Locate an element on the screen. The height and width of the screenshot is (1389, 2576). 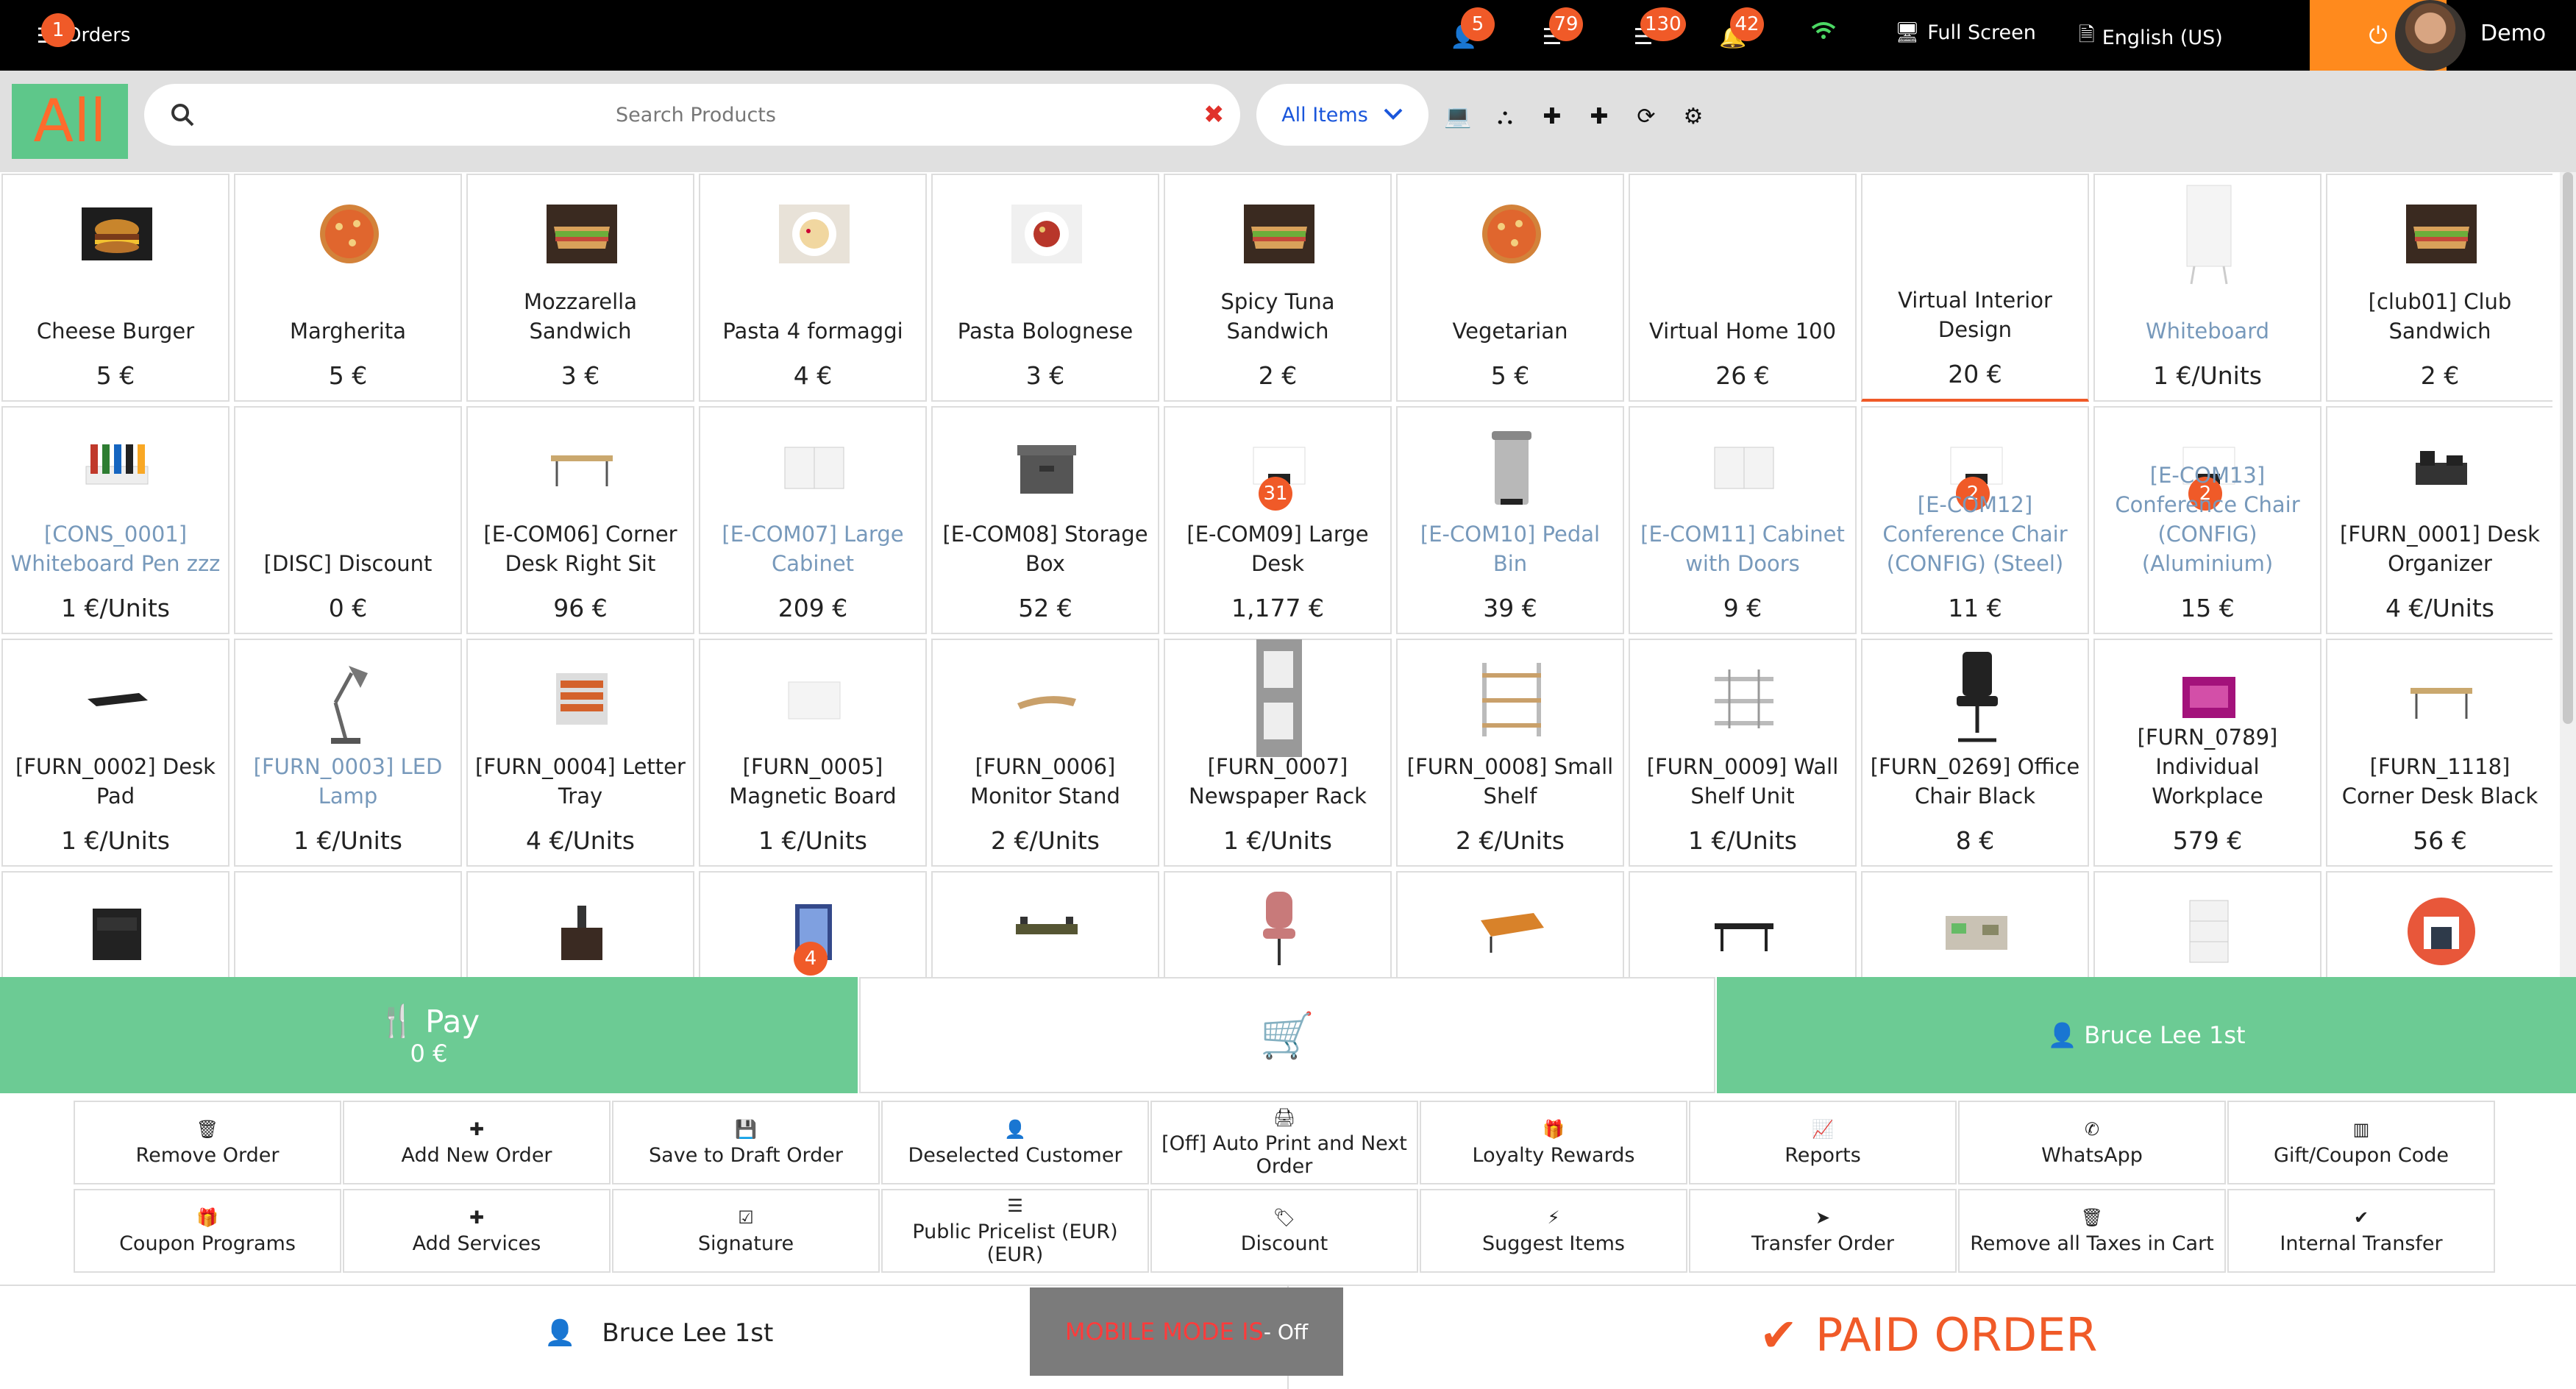
action-button: 🗑 Remove all Taxes in Cart is located at coordinates (2092, 1231).